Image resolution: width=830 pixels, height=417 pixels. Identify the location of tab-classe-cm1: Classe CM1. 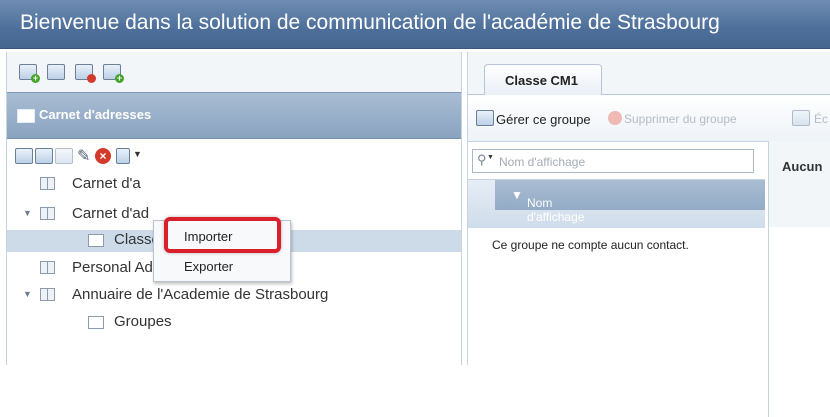
(543, 79).